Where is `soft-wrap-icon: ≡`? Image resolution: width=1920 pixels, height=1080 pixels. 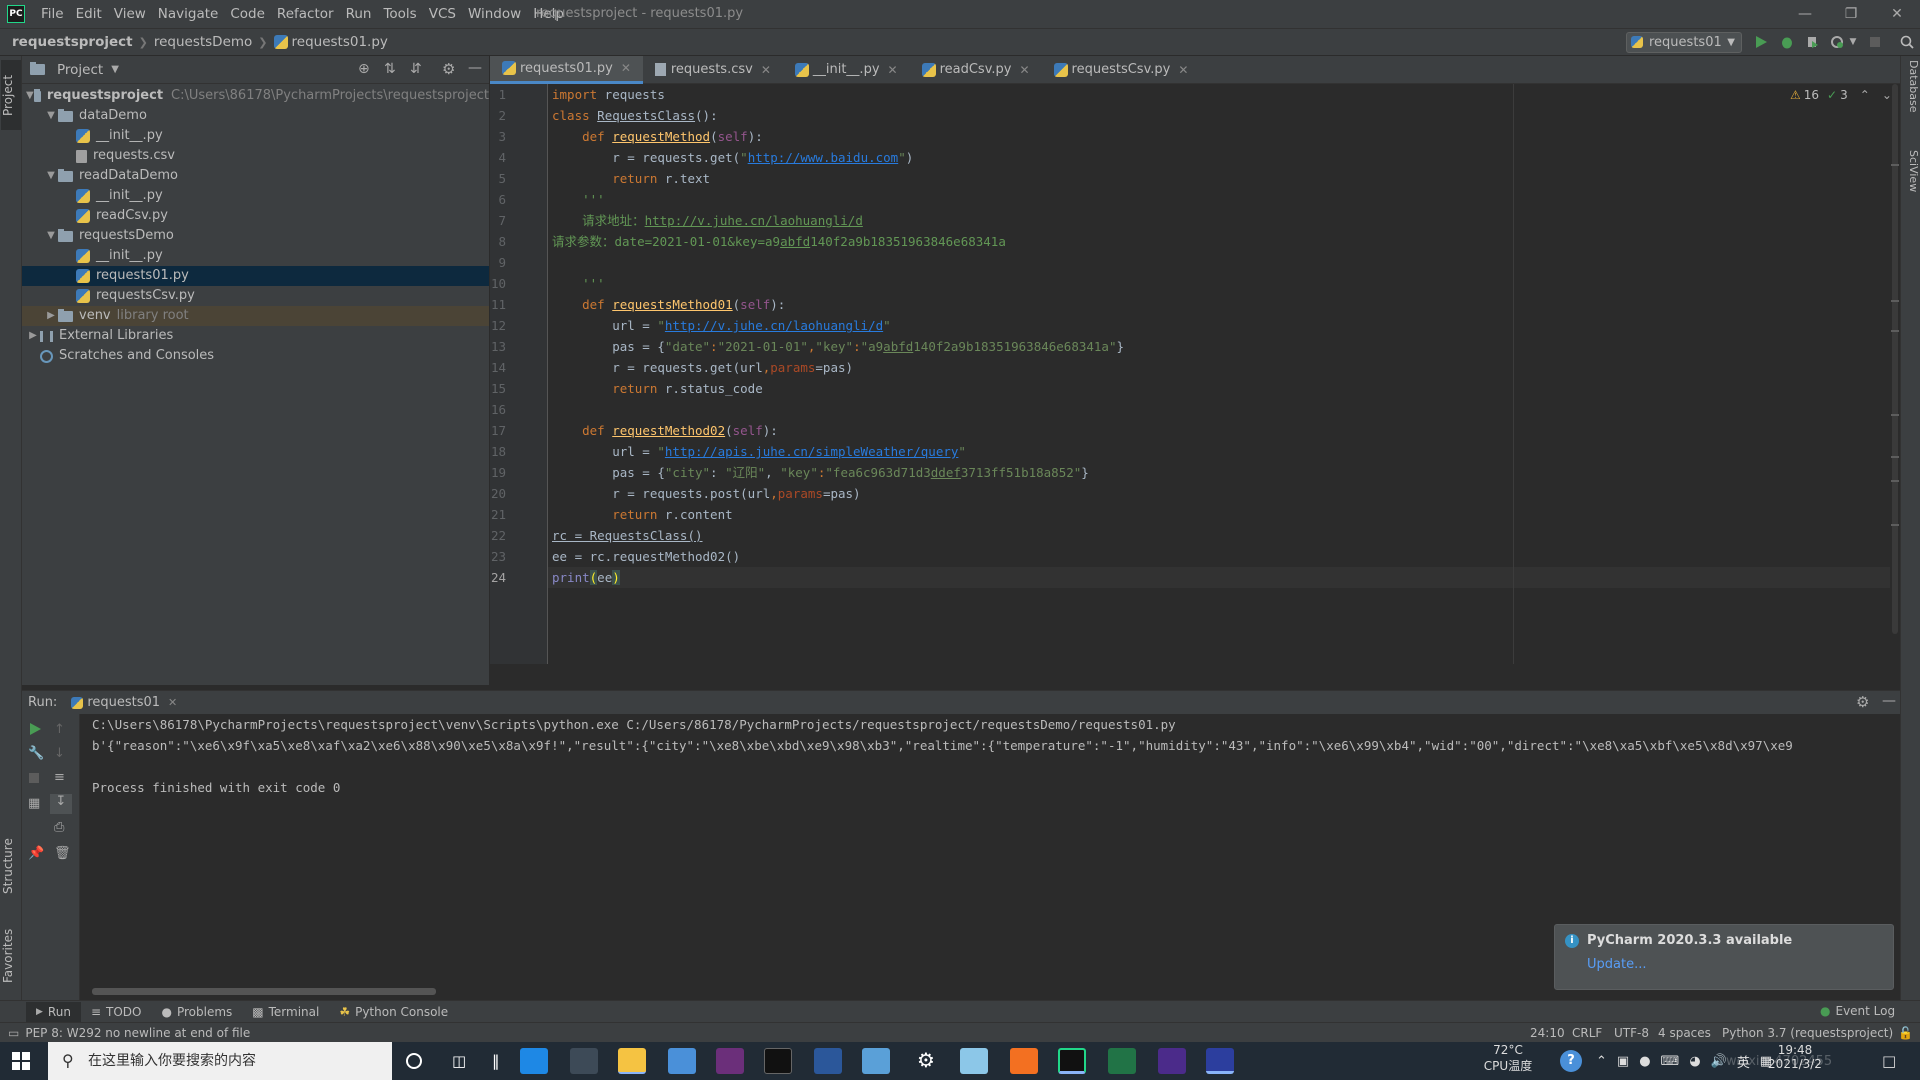 soft-wrap-icon: ≡ is located at coordinates (59, 777).